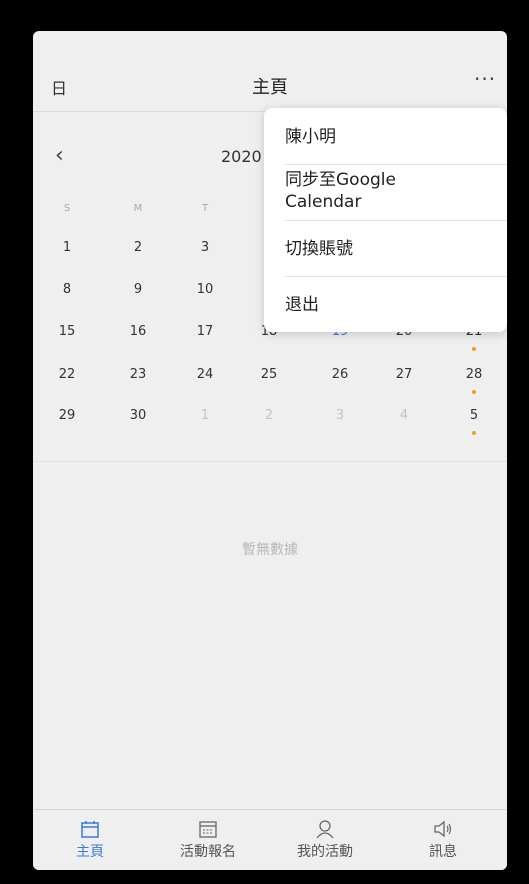 This screenshot has height=884, width=529. What do you see at coordinates (270, 839) in the screenshot?
I see `bottom-tab-bar: 主頁 活動報名 我的活動 訊息` at bounding box center [270, 839].